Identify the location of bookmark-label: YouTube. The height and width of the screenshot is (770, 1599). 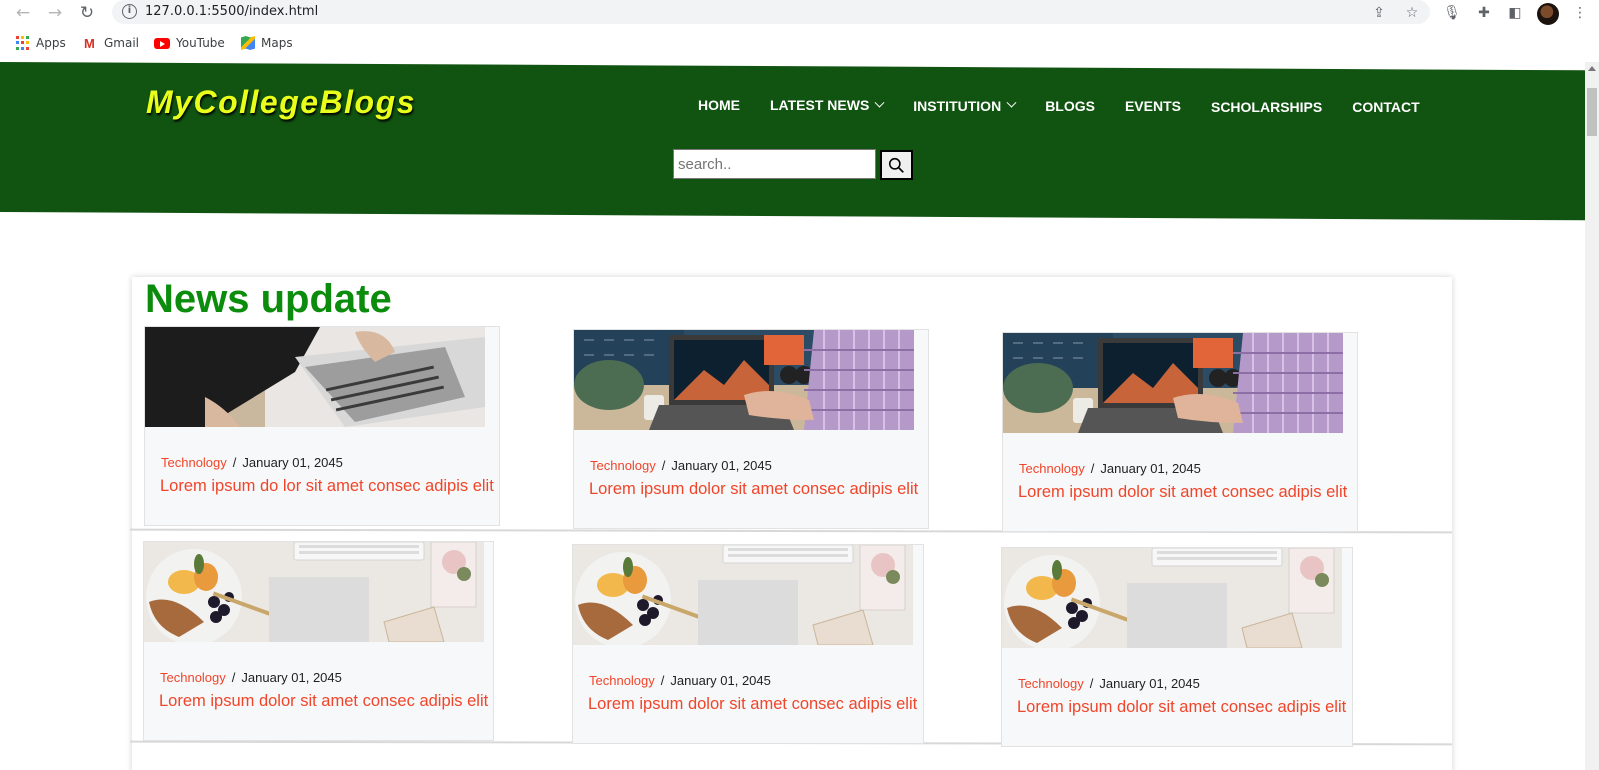
(200, 43).